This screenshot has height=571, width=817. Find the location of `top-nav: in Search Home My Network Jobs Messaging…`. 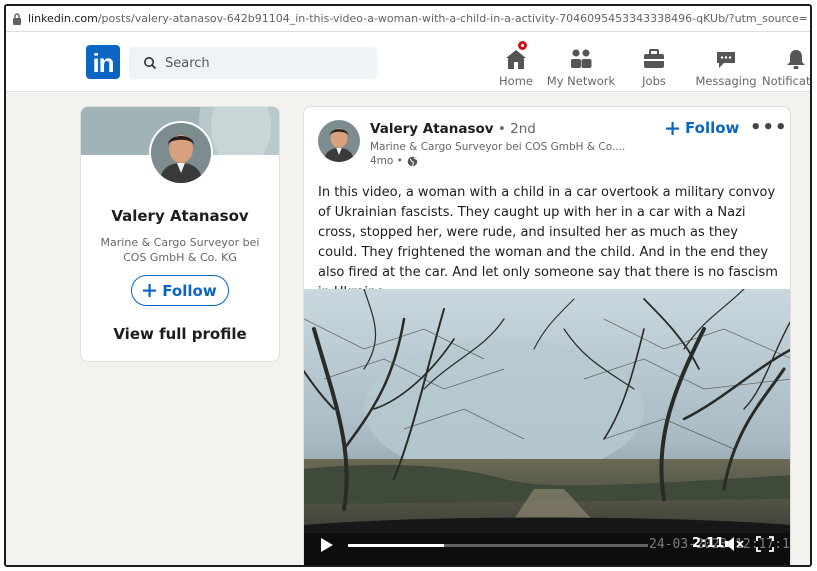

top-nav: in Search Home My Network Jobs Messaging… is located at coordinates (408, 62).